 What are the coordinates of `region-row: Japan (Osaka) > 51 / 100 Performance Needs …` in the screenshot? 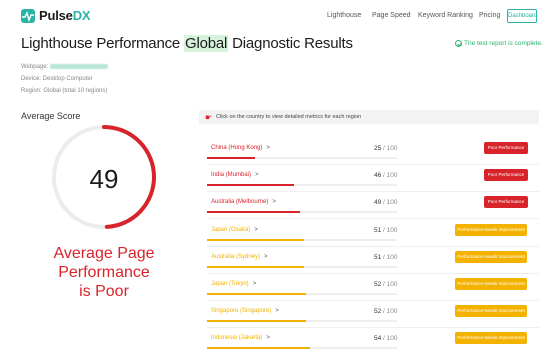 It's located at (373, 235).